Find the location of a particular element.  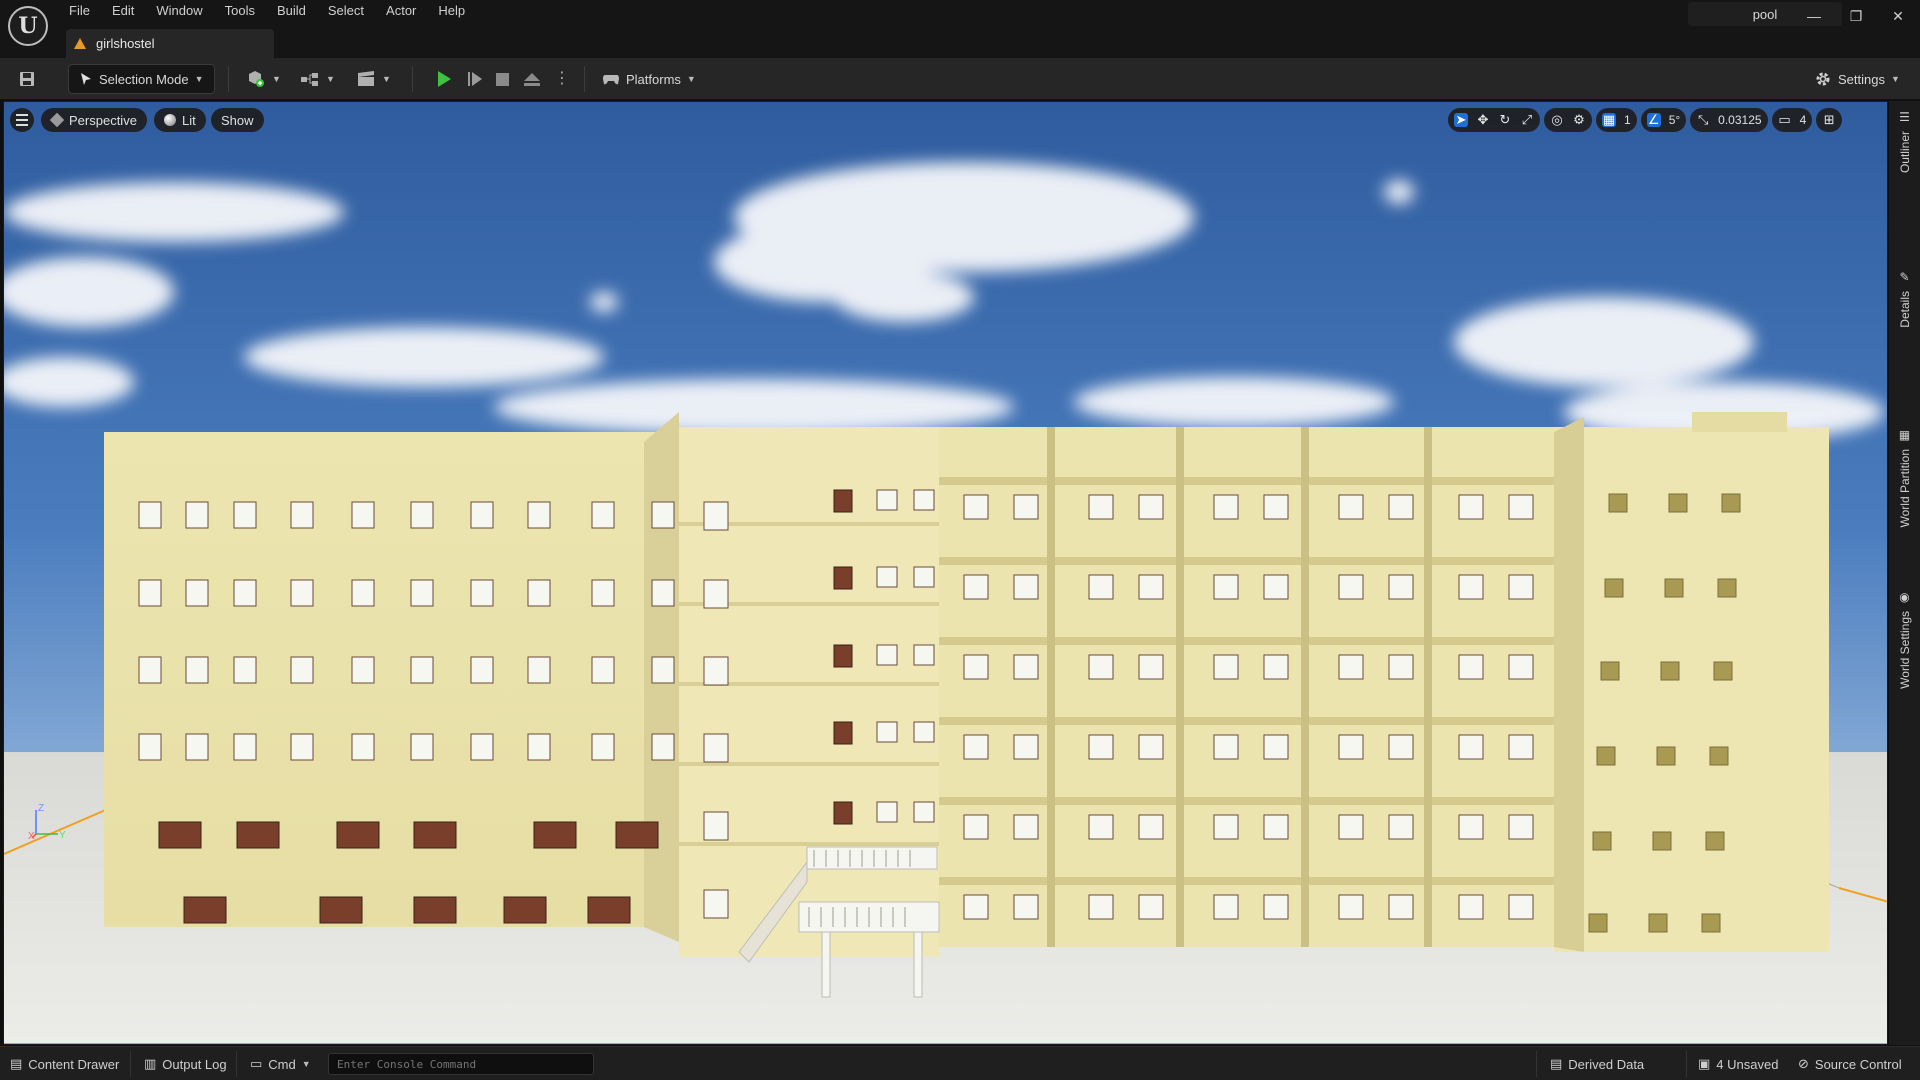

unsaved-button: ▣ 4 Unsaved is located at coordinates (1738, 1064).